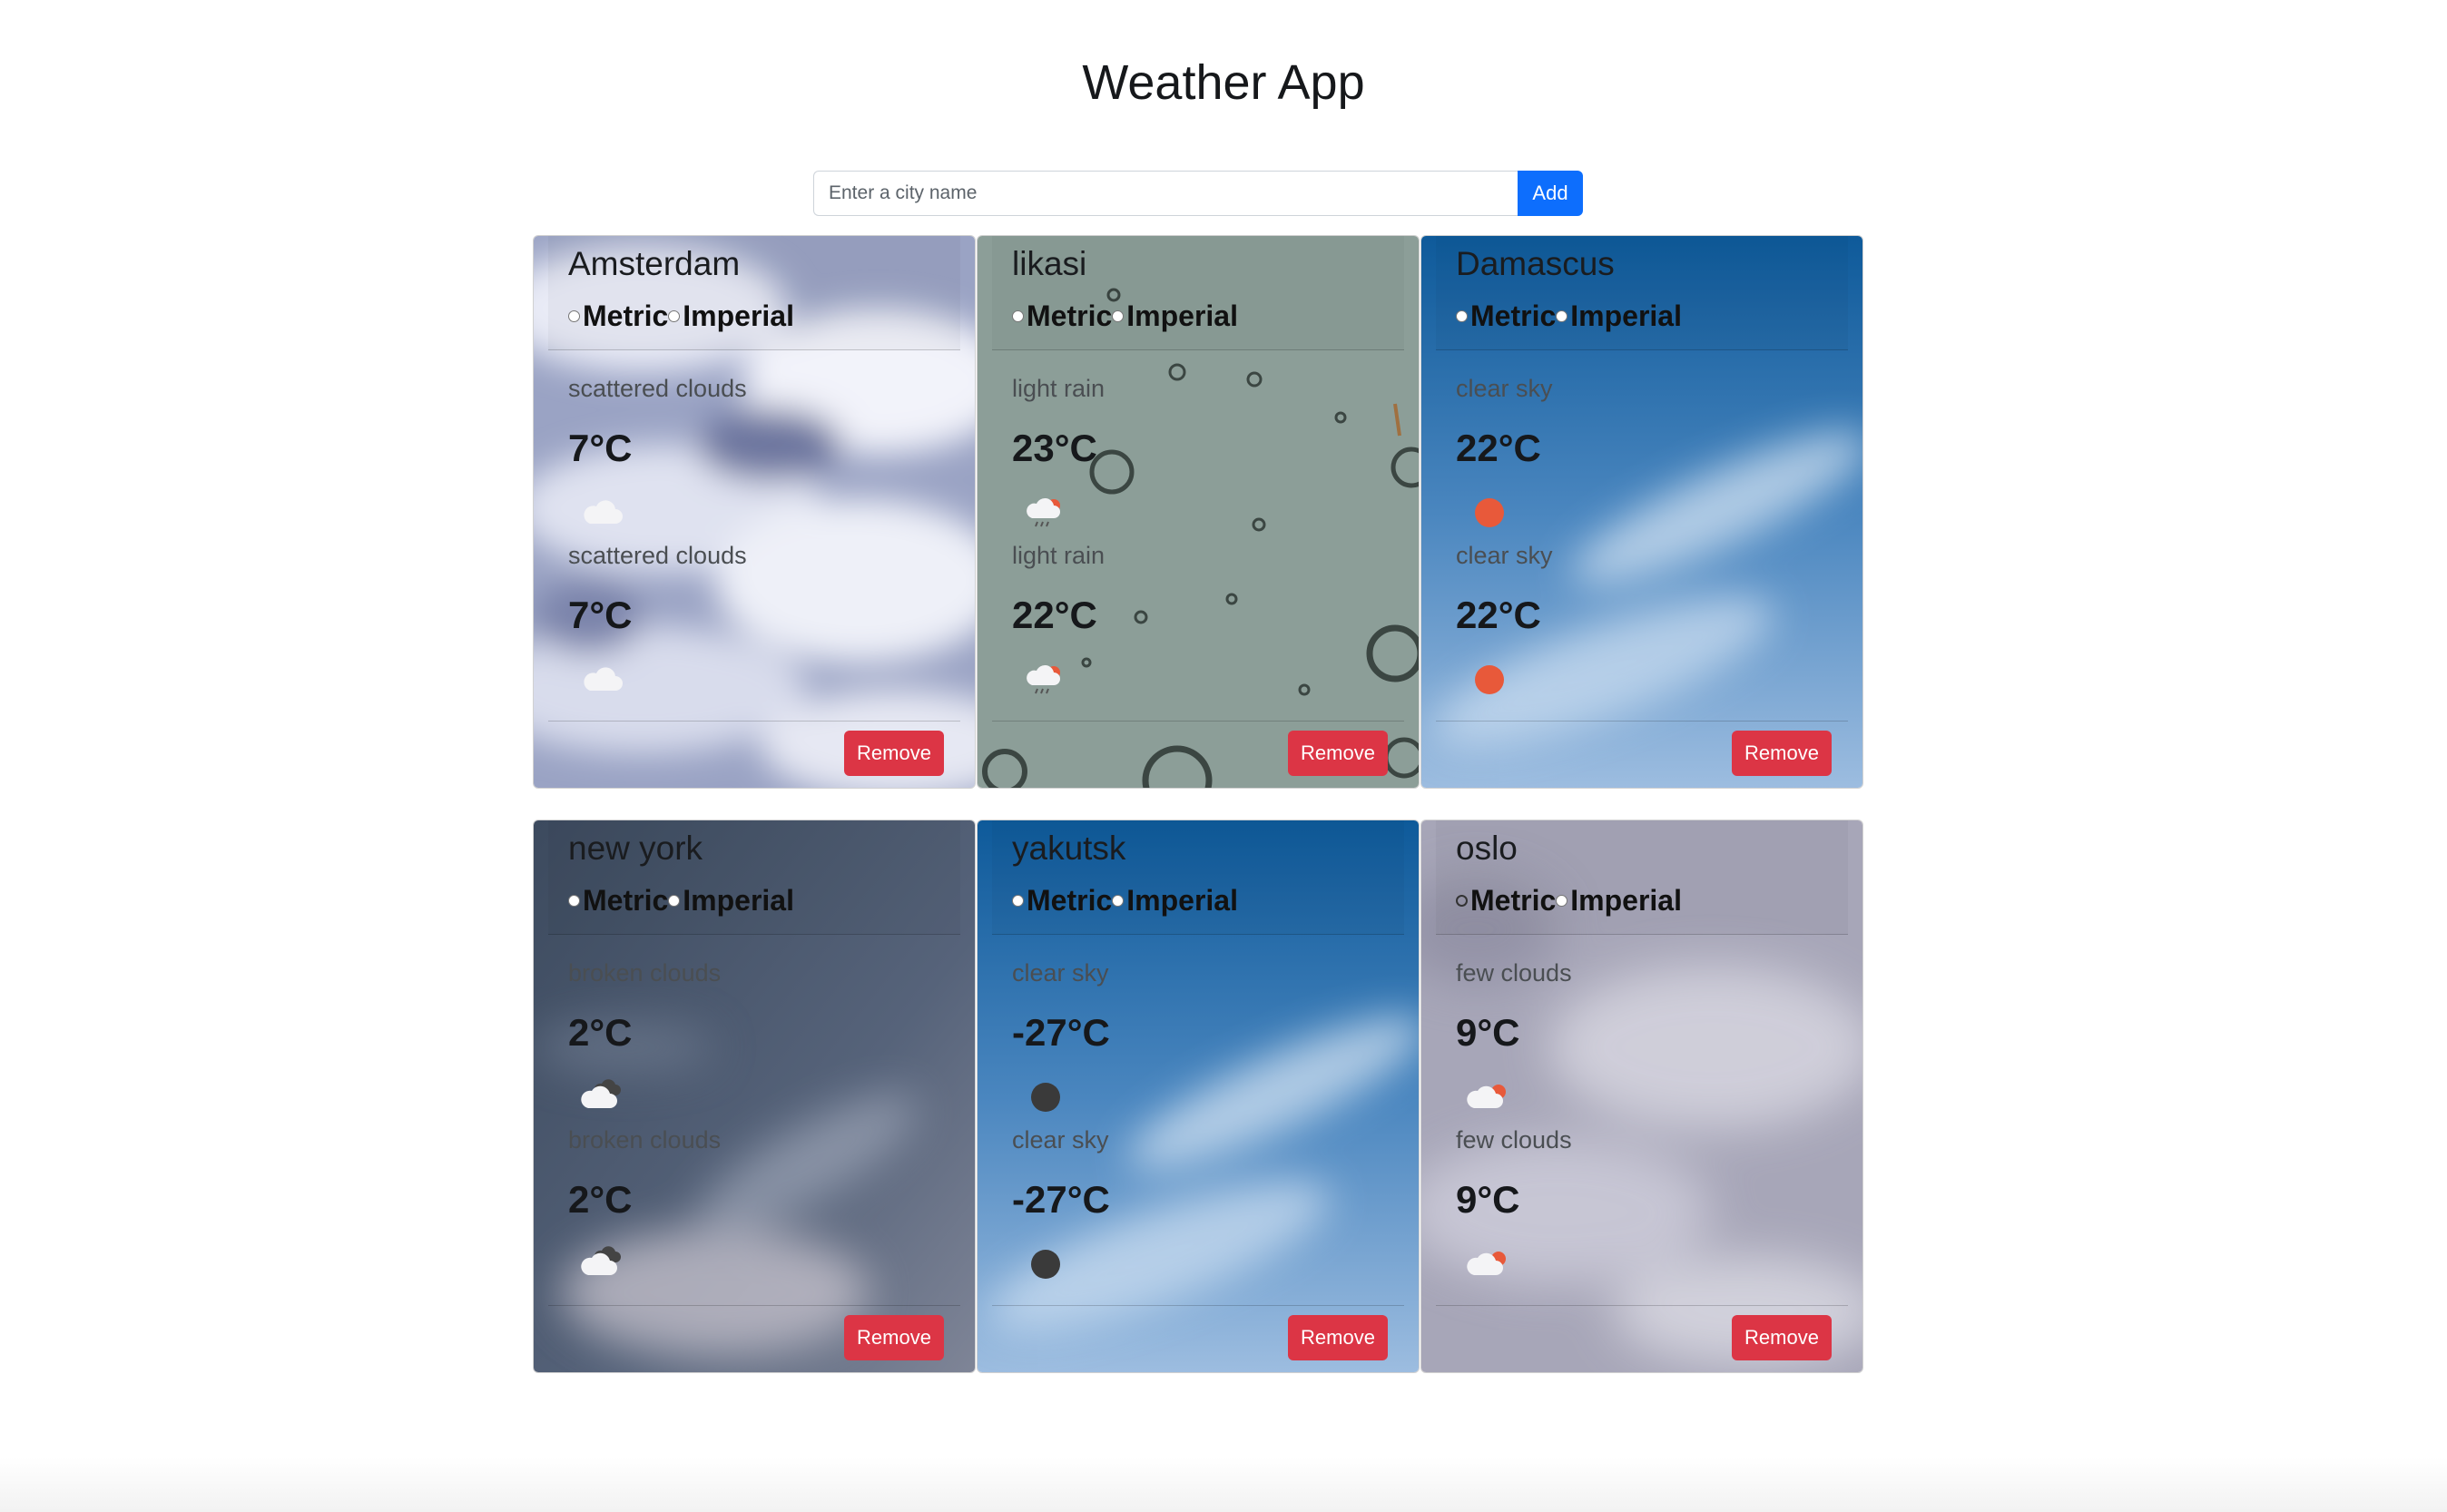 The width and height of the screenshot is (2447, 1512). Describe the element at coordinates (1198, 293) in the screenshot. I see `card-header: likasi Metric Imperial` at that location.